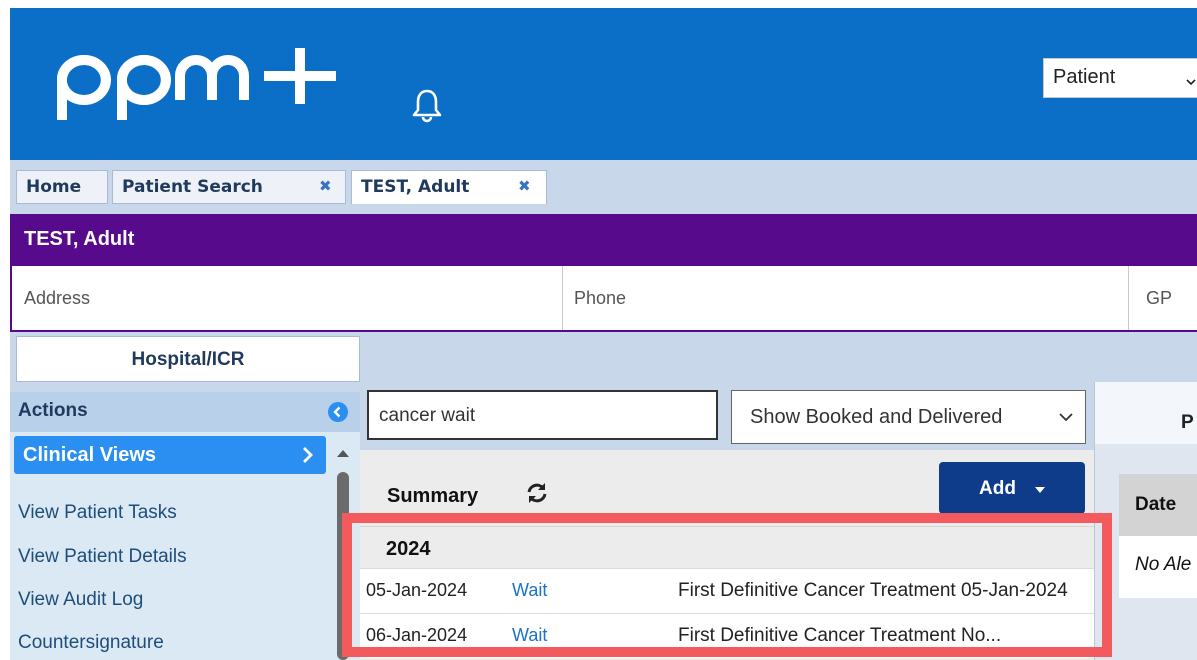 This screenshot has height=660, width=1197. I want to click on gp-label: GP, so click(1159, 298).